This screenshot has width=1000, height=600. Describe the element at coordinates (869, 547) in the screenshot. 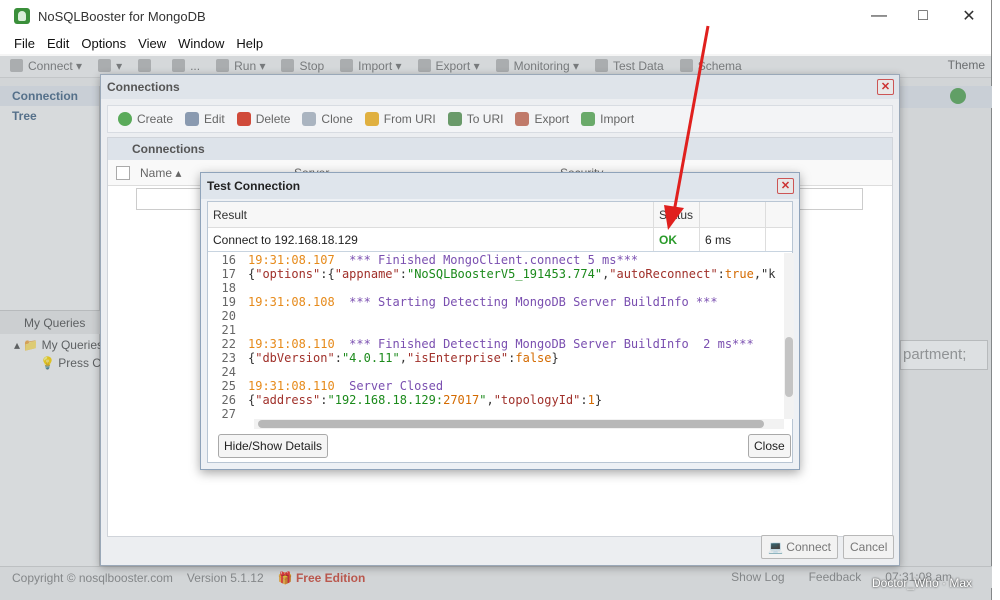

I see `cancel-button: Cancel` at that location.